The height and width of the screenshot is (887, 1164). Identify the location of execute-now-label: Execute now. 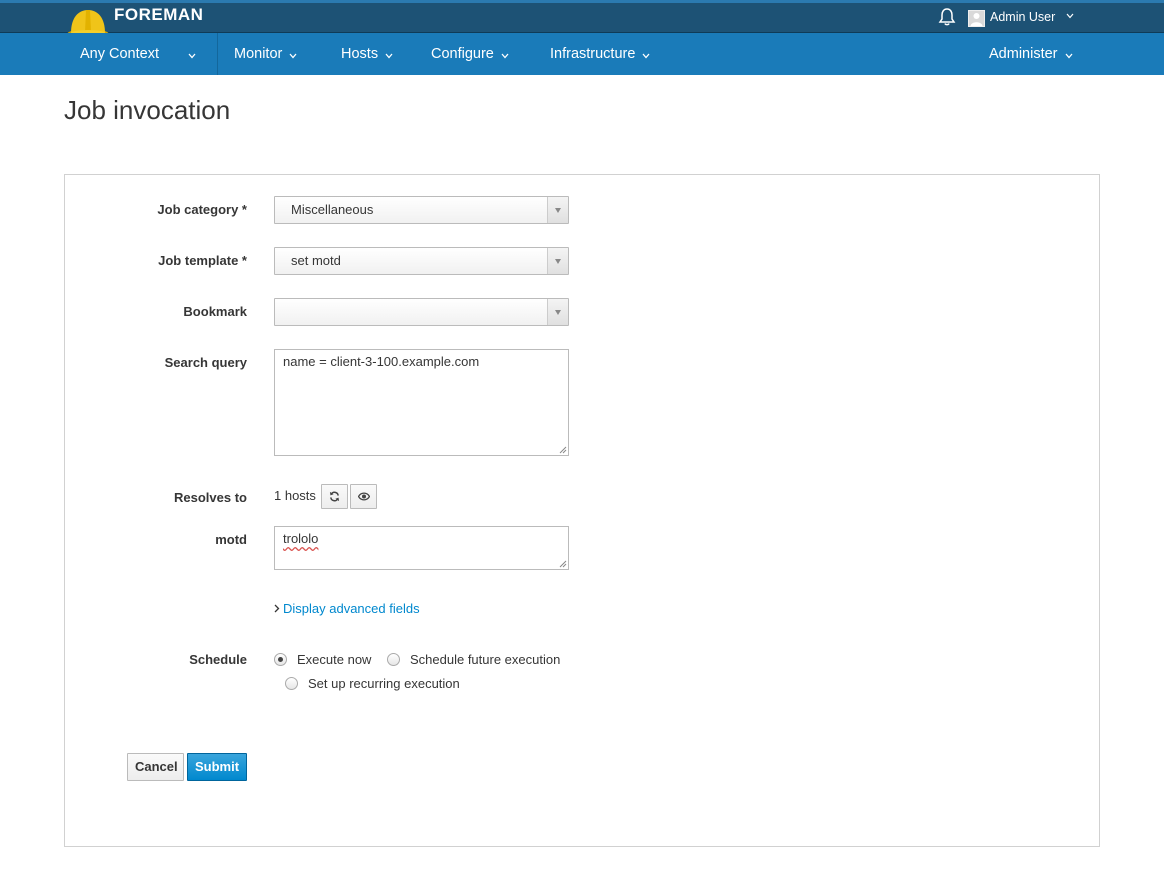
(334, 659).